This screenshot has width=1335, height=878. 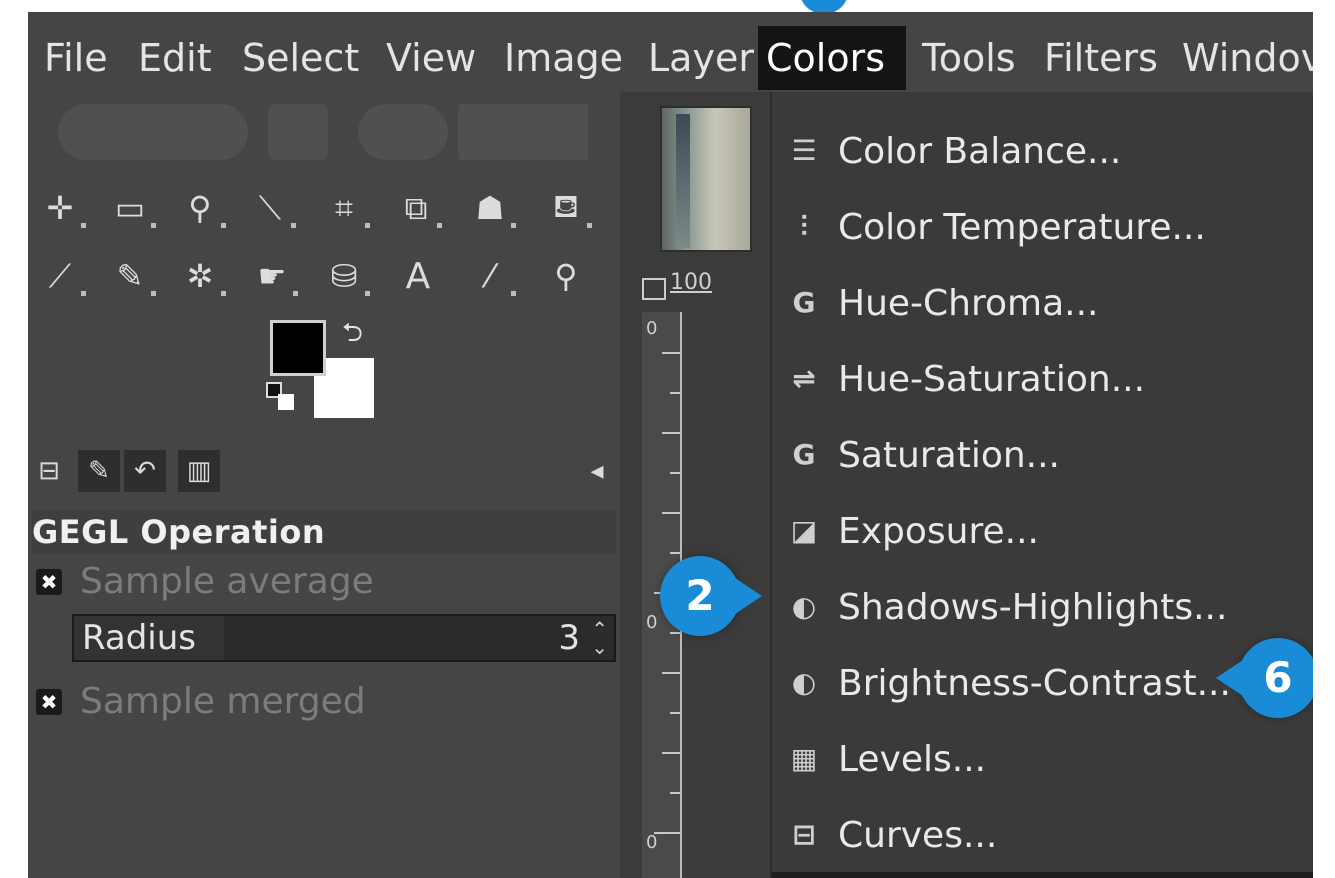 What do you see at coordinates (695, 485) in the screenshot?
I see `canvas-area: 100 0 0 0` at bounding box center [695, 485].